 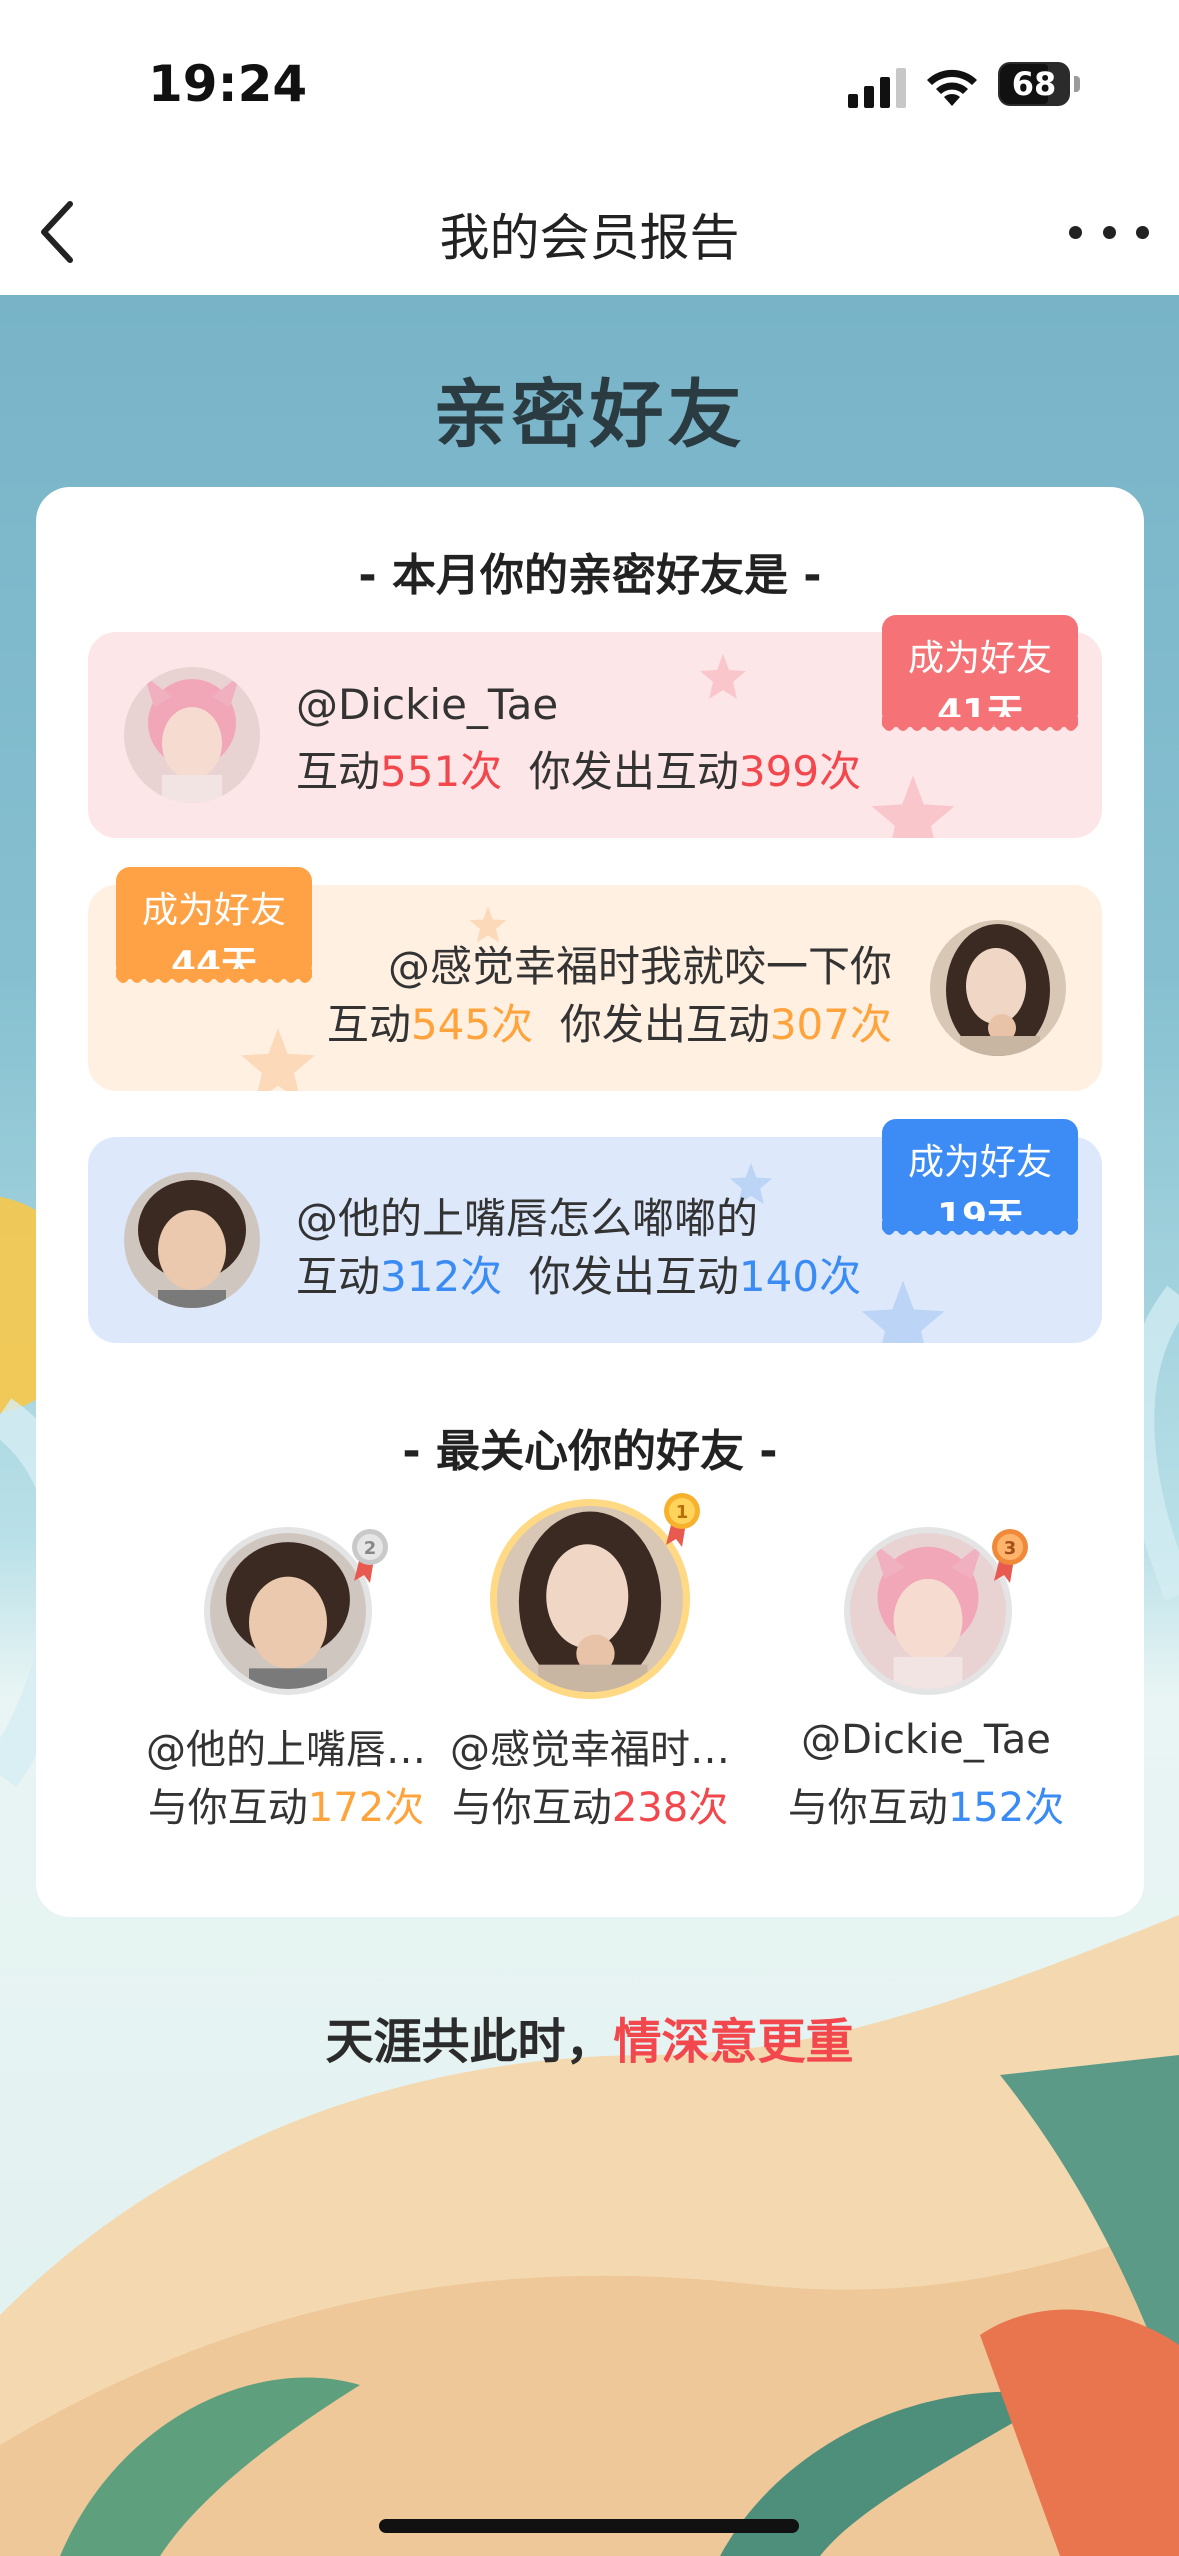 I want to click on silver-medal-icon: 2, so click(x=370, y=1556).